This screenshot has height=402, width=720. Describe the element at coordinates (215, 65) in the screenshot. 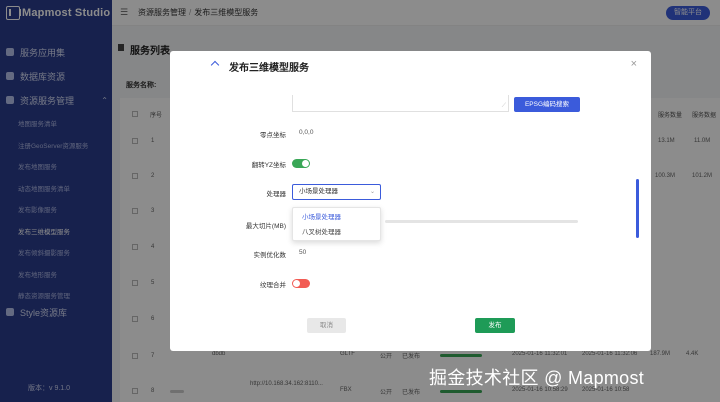

I see `upload-icon` at that location.